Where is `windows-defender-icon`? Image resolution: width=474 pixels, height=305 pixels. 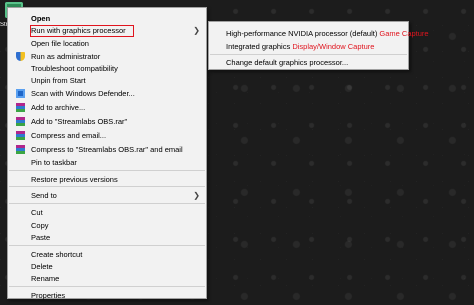 windows-defender-icon is located at coordinates (20, 93).